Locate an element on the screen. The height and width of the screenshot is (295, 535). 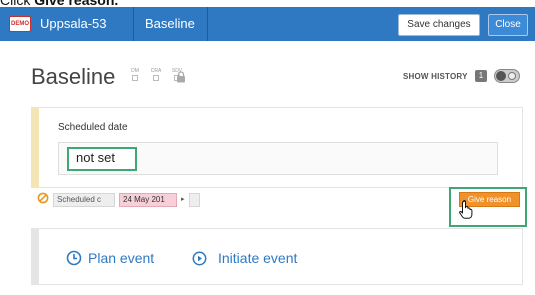
instruction-text: Click Give reason. is located at coordinates (59, 3).